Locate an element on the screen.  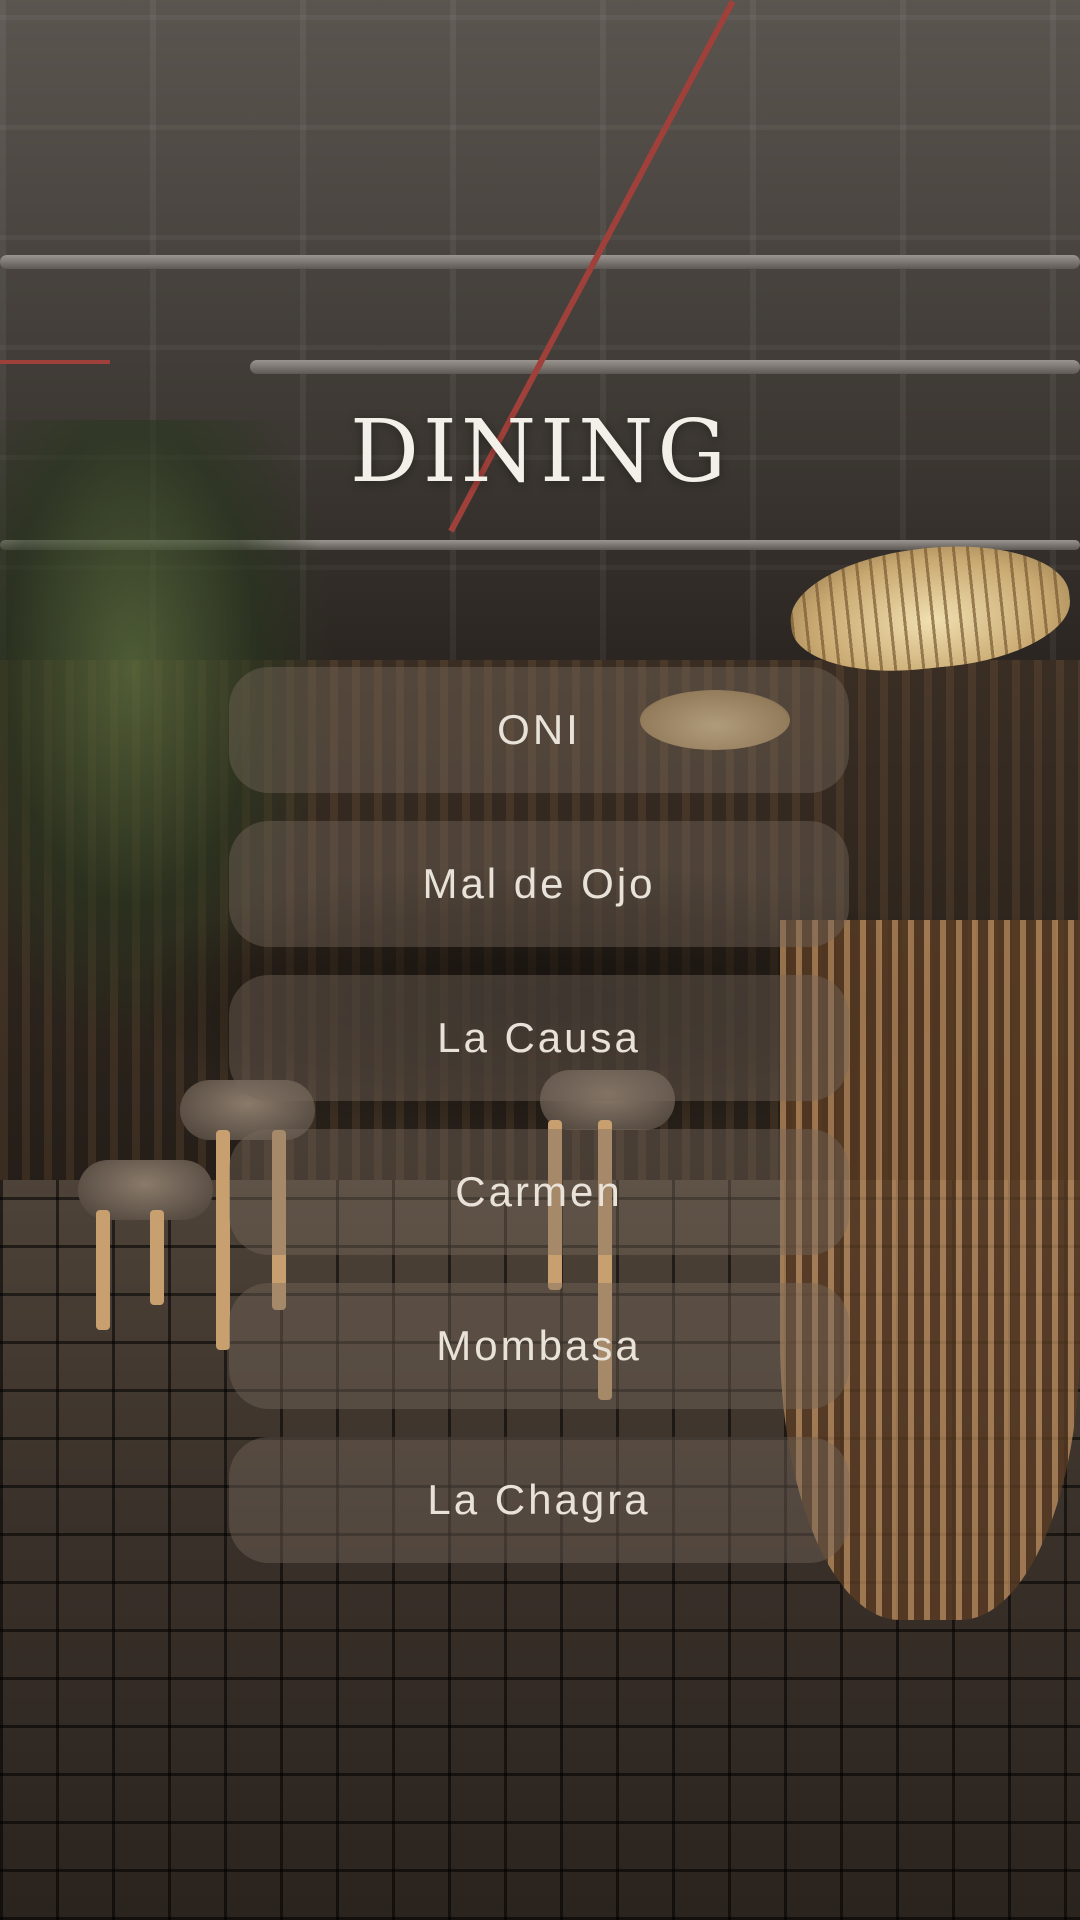
restaurant-button-la-chagra: La Chagra is located at coordinates (539, 1500).